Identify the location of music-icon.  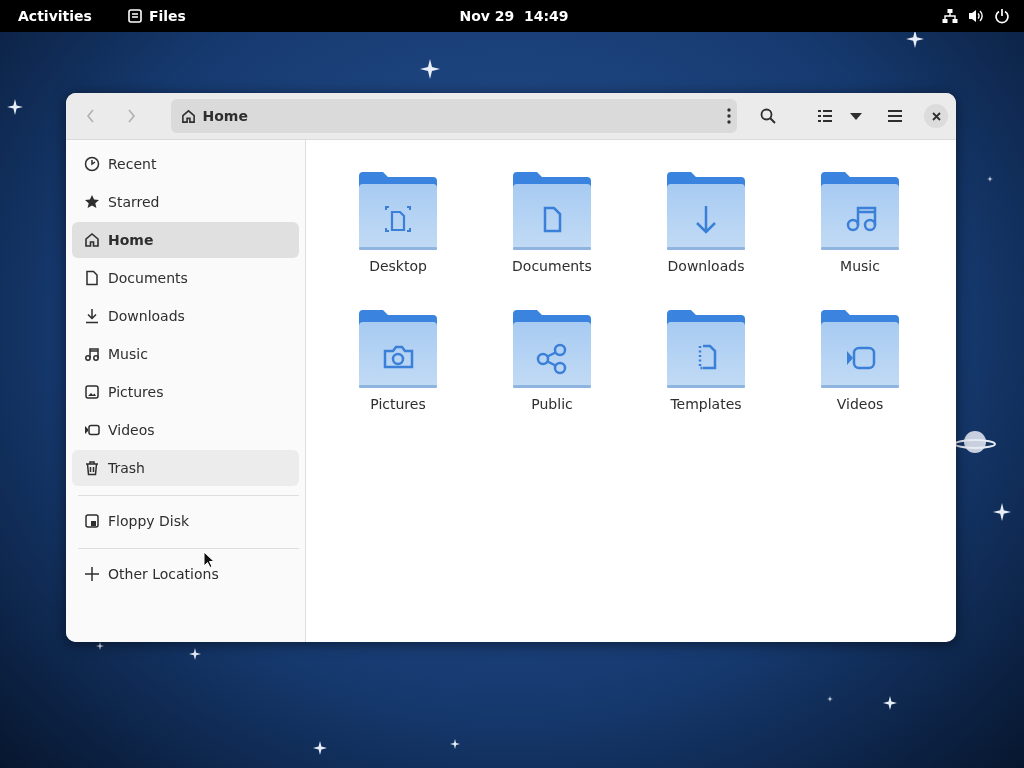
(92, 354).